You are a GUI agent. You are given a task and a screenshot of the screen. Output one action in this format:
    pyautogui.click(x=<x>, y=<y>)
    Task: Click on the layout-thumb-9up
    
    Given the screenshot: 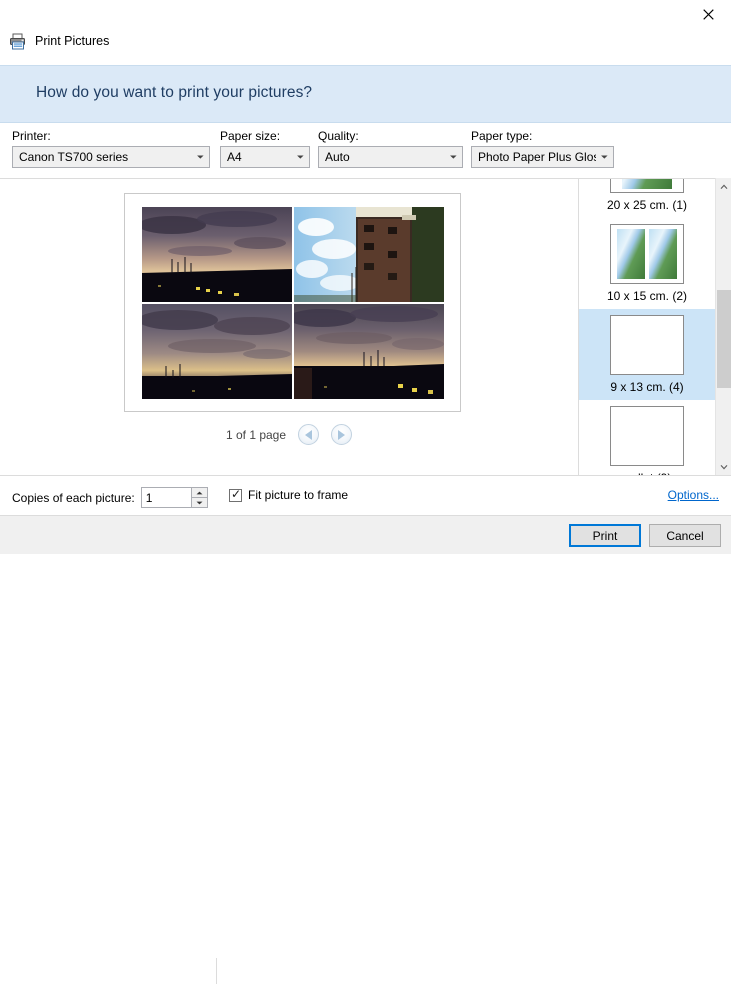 What is the action you would take?
    pyautogui.click(x=647, y=436)
    